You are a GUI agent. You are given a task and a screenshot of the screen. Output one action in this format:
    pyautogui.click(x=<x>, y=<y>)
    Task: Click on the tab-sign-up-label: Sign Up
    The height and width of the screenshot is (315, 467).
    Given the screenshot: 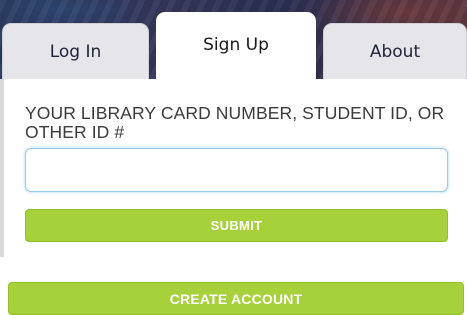 What is the action you would take?
    pyautogui.click(x=236, y=45)
    